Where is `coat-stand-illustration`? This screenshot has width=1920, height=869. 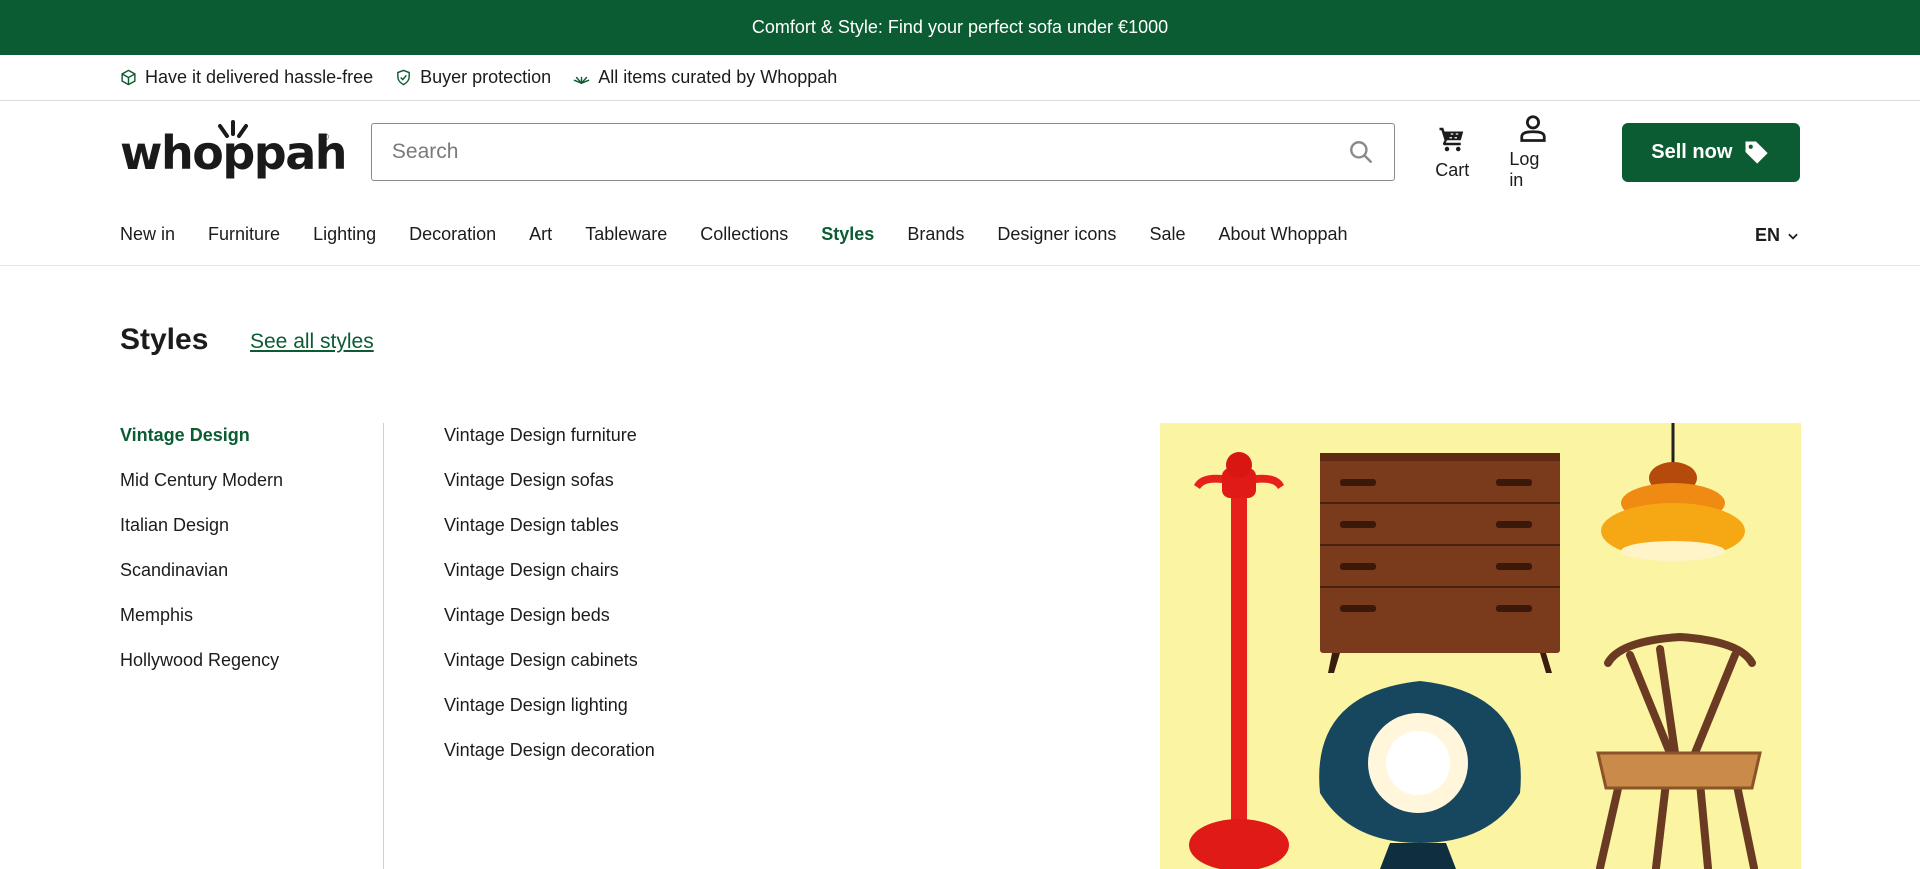
coat-stand-illustration is located at coordinates (1239, 660).